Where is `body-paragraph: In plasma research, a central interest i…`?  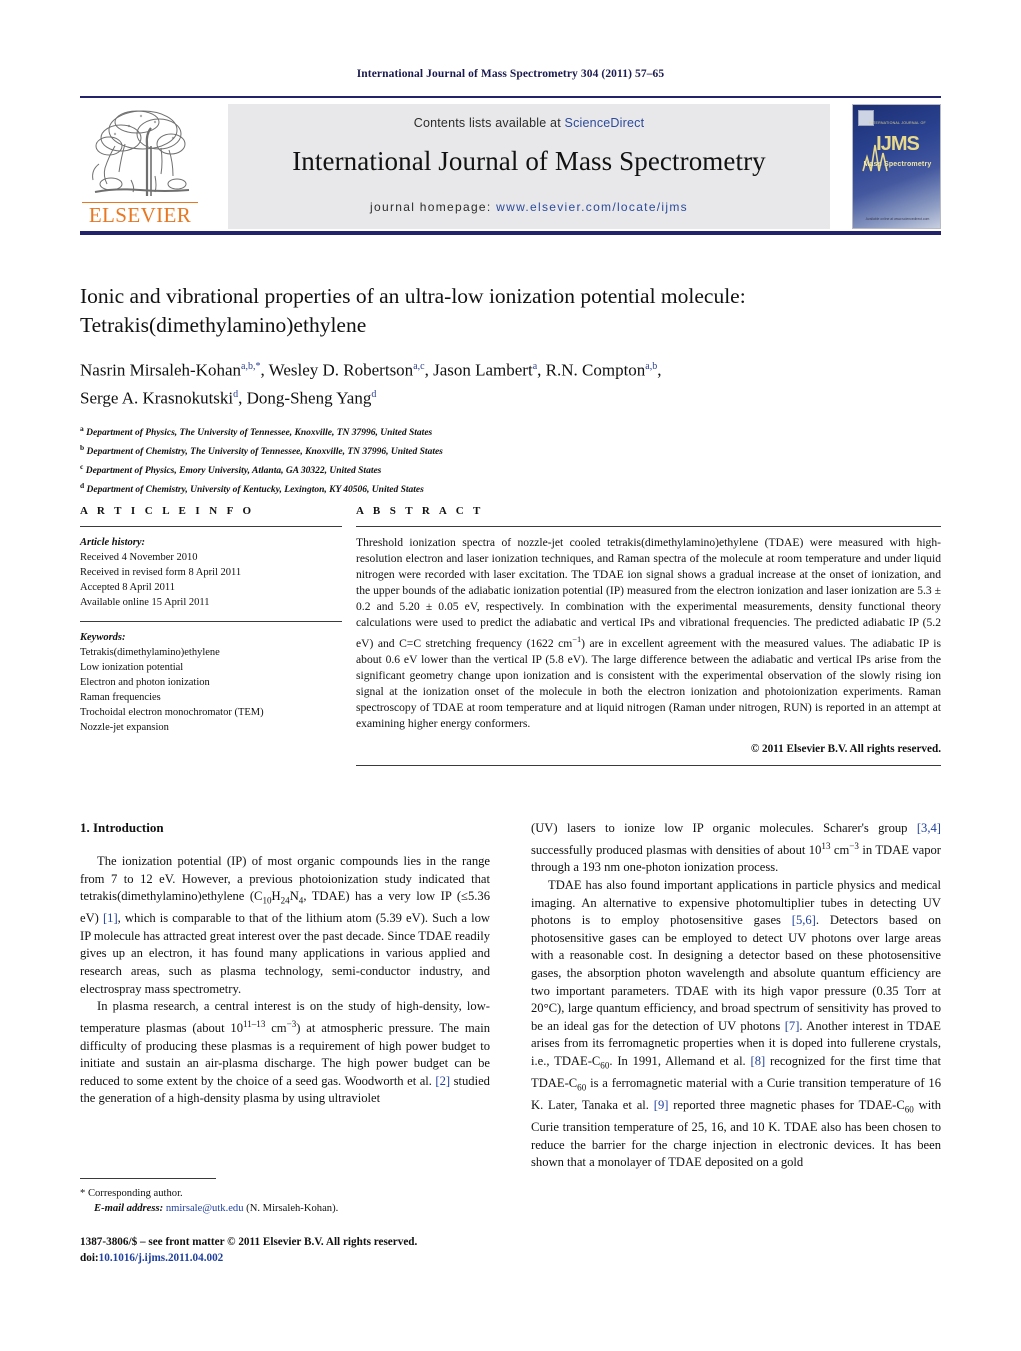
body-paragraph: In plasma research, a central interest i… is located at coordinates (285, 1052).